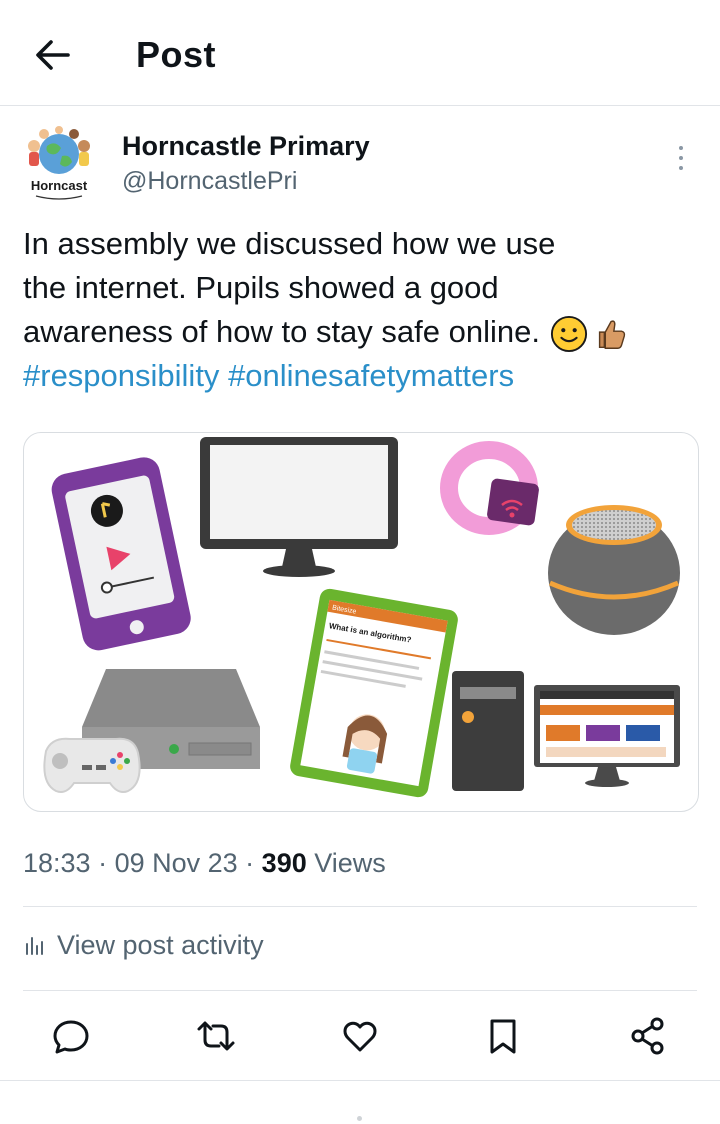  I want to click on monitor-illustration, so click(299, 507).